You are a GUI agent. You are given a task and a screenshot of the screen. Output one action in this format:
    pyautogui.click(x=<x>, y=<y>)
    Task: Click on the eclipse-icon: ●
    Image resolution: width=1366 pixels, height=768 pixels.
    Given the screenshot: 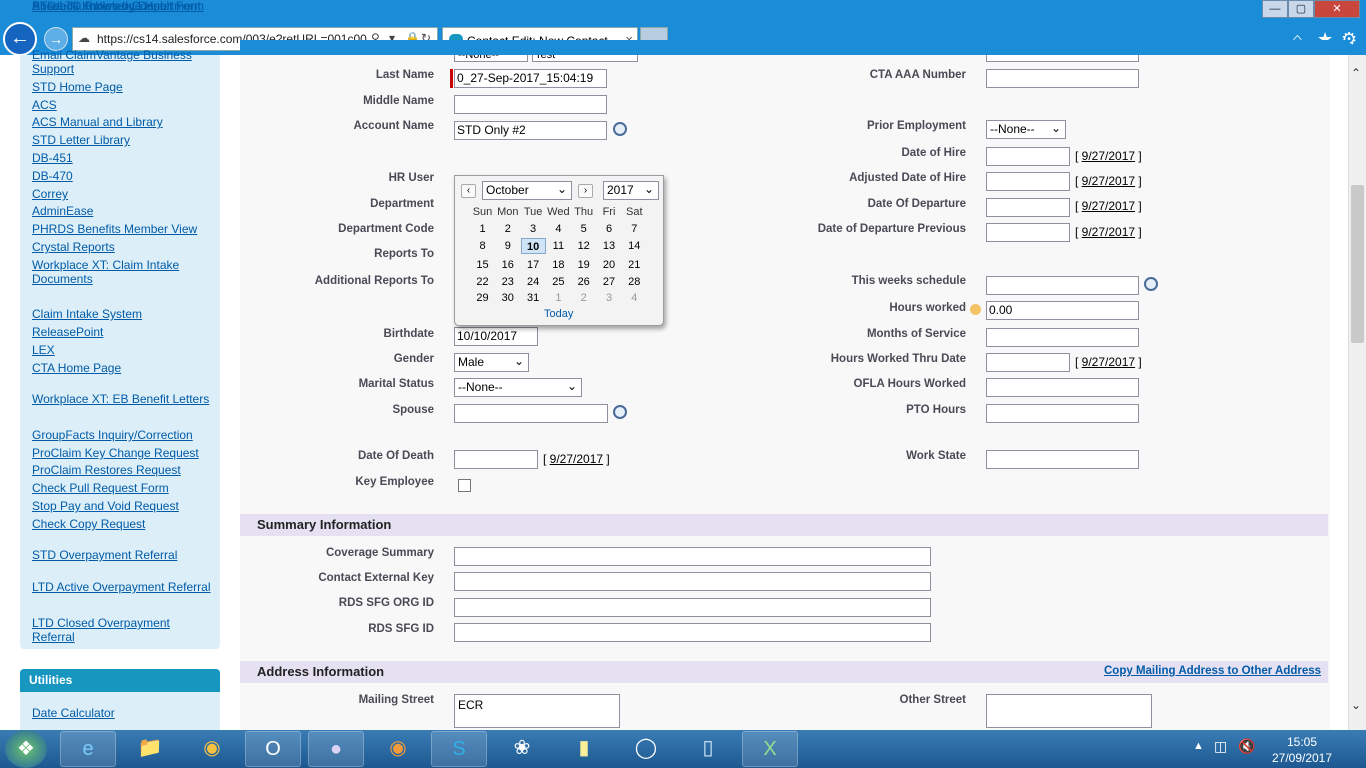 What is the action you would take?
    pyautogui.click(x=336, y=749)
    